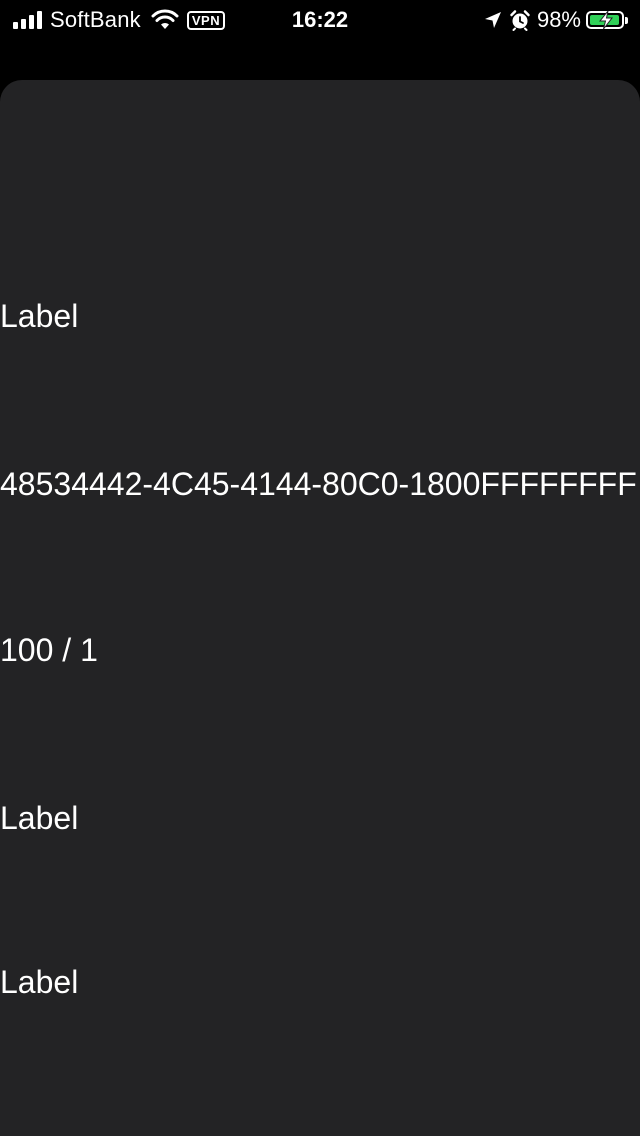 The width and height of the screenshot is (640, 1136). I want to click on status-bar: SoftBank VPN 16:22 98%, so click(320, 20).